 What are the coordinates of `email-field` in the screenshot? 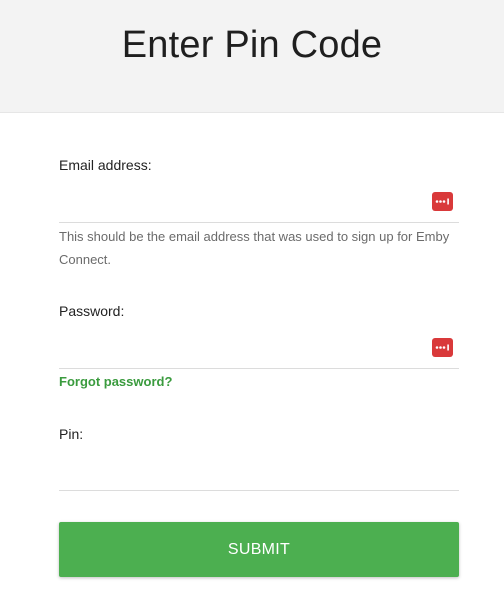 It's located at (259, 203).